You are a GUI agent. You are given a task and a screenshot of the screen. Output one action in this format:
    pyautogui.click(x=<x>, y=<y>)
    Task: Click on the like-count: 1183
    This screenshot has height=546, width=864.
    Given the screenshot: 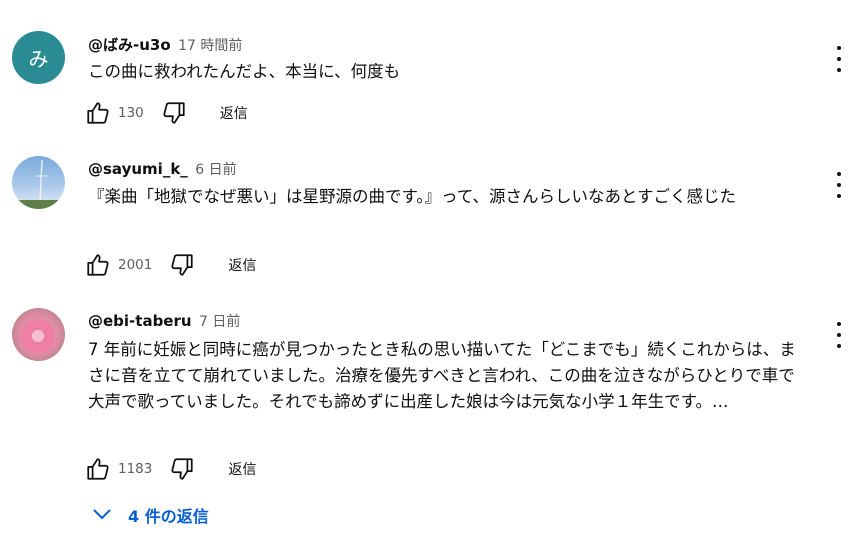 What is the action you would take?
    pyautogui.click(x=135, y=469)
    